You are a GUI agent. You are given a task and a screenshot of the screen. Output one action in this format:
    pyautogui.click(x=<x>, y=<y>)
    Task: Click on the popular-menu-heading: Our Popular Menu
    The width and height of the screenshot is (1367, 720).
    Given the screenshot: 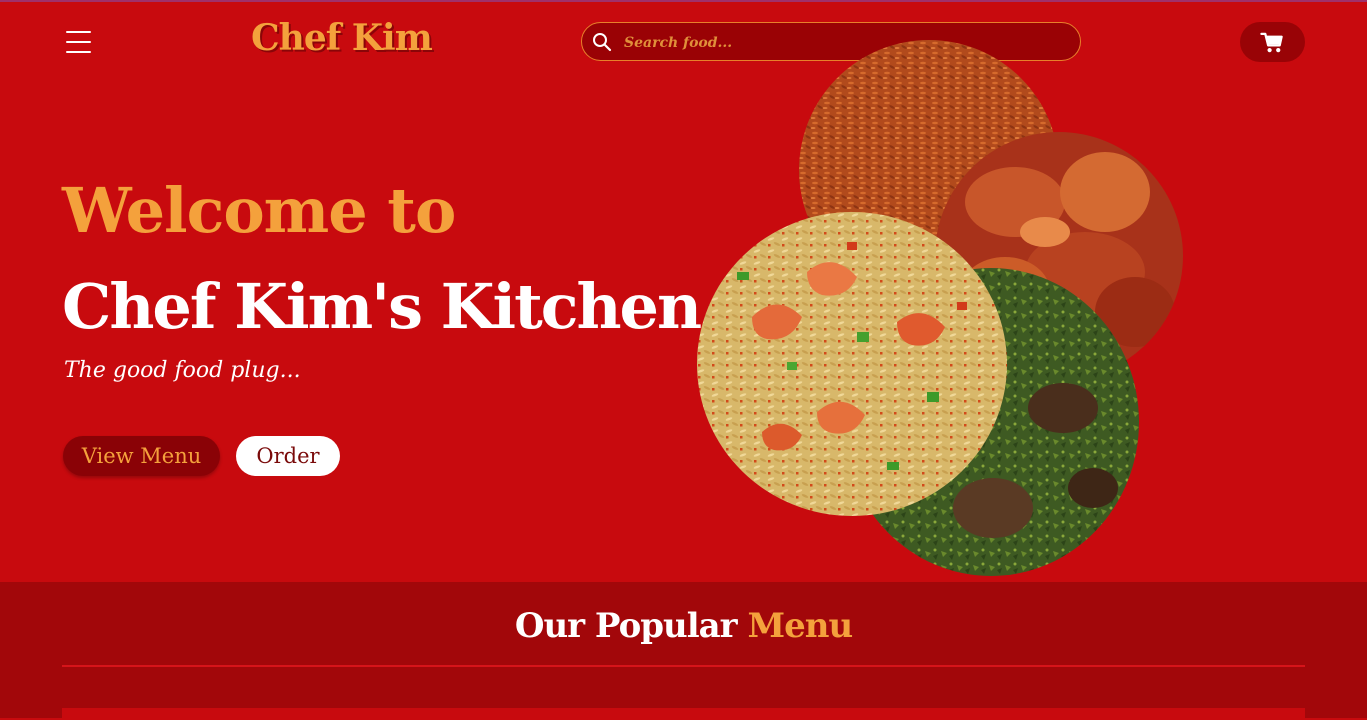 What is the action you would take?
    pyautogui.click(x=683, y=626)
    